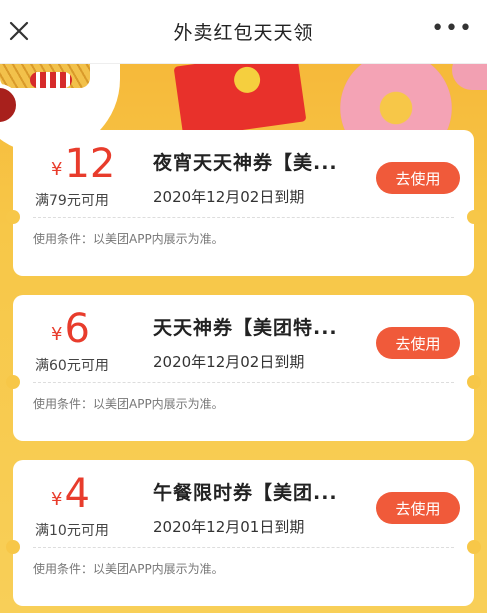 Image resolution: width=487 pixels, height=613 pixels. I want to click on sauce-illustration, so click(10, 105).